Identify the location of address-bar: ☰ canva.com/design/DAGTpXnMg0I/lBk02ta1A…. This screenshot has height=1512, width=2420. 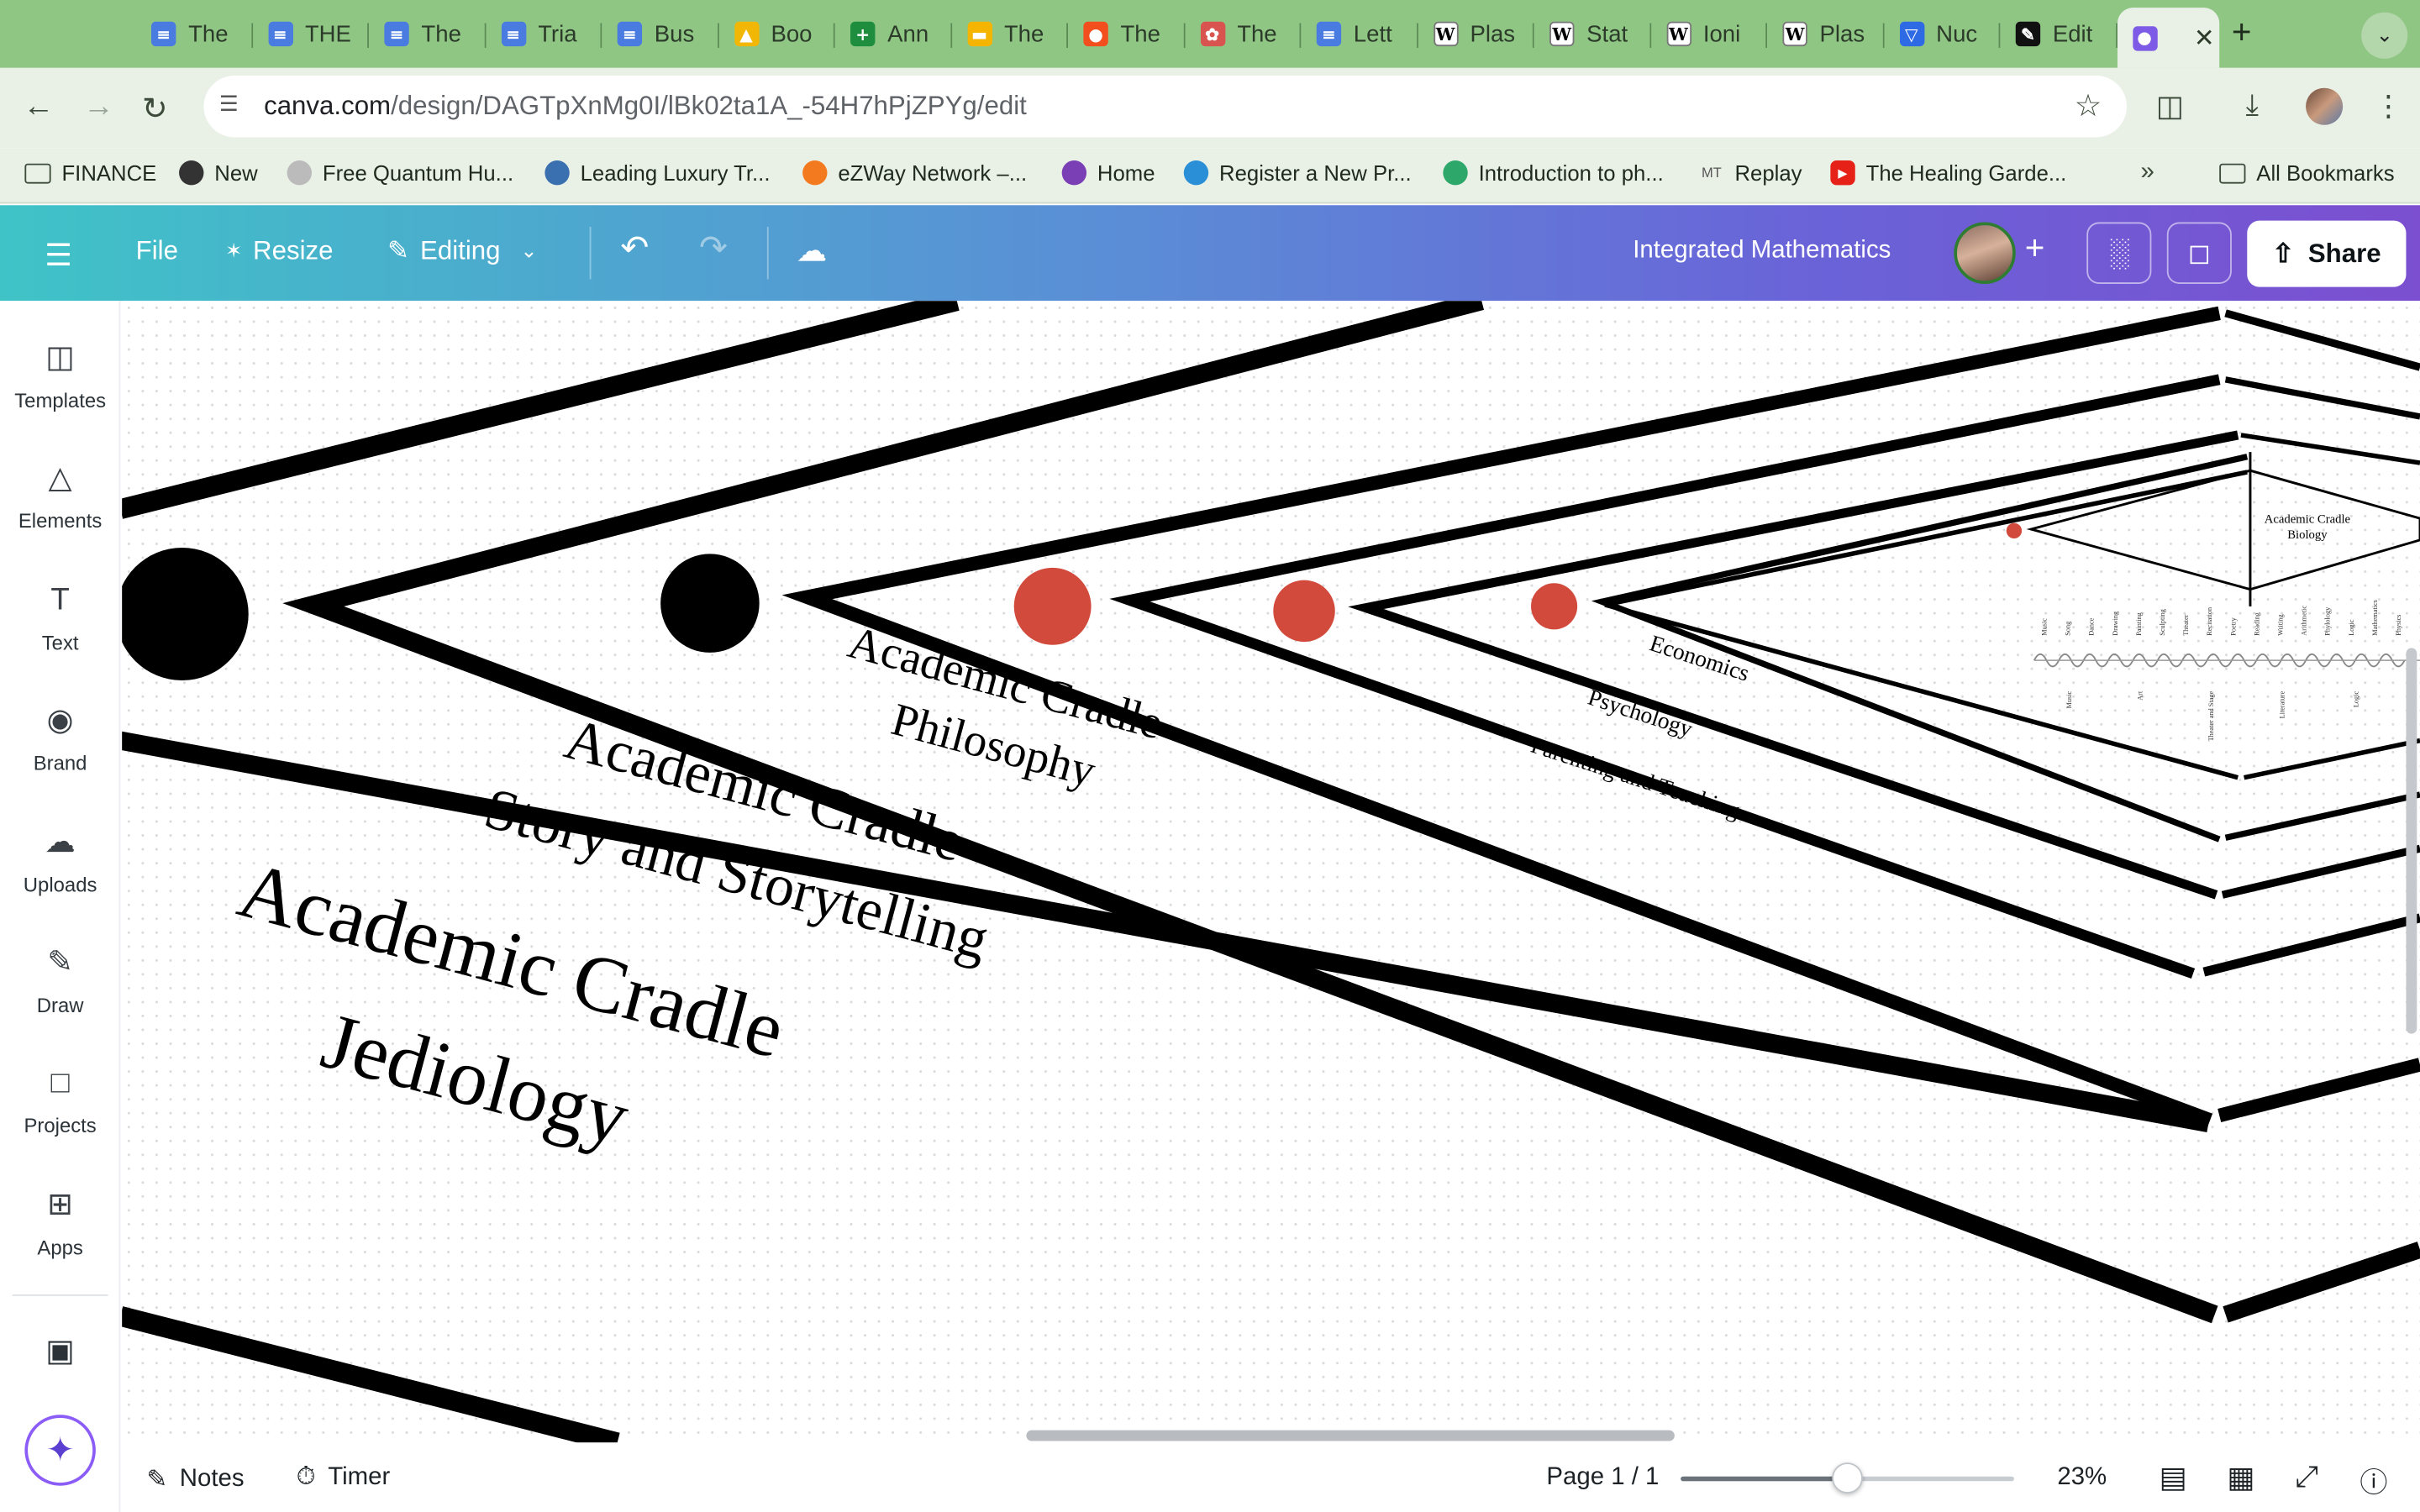
(1165, 106).